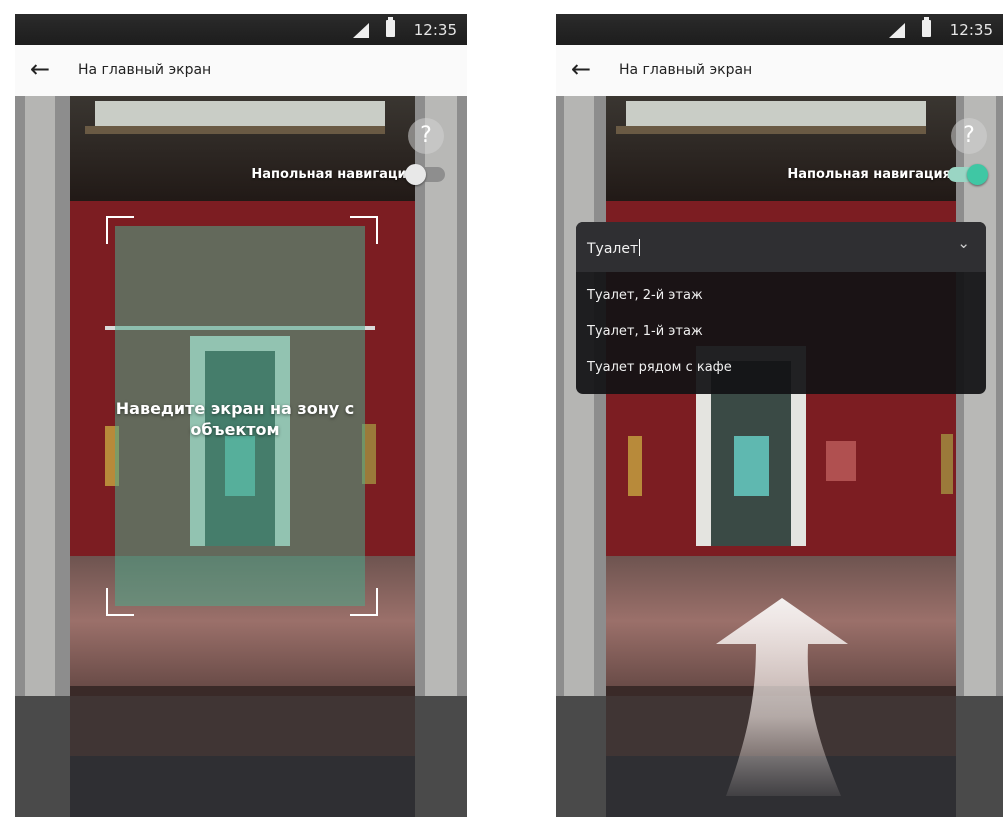  I want to click on dropdown-option: Туалет, 2-й этаж, so click(781, 296).